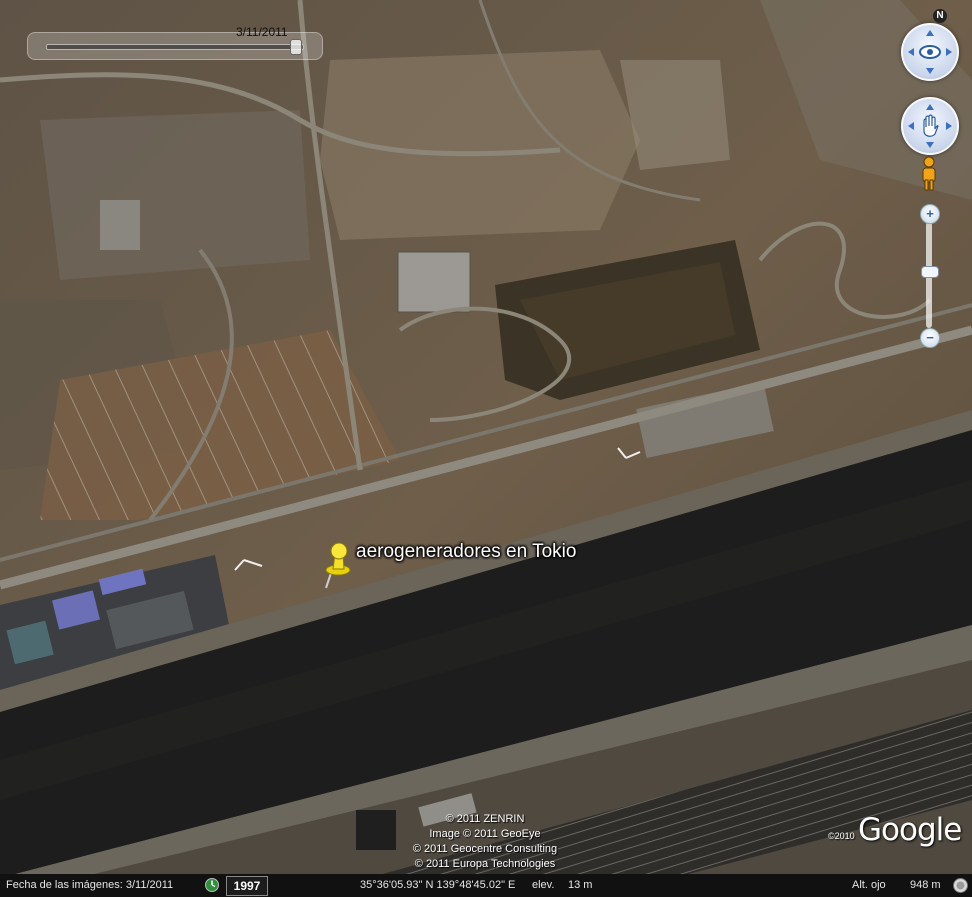 Image resolution: width=972 pixels, height=897 pixels. What do you see at coordinates (580, 885) in the screenshot?
I see `elevation-value: 13 m` at bounding box center [580, 885].